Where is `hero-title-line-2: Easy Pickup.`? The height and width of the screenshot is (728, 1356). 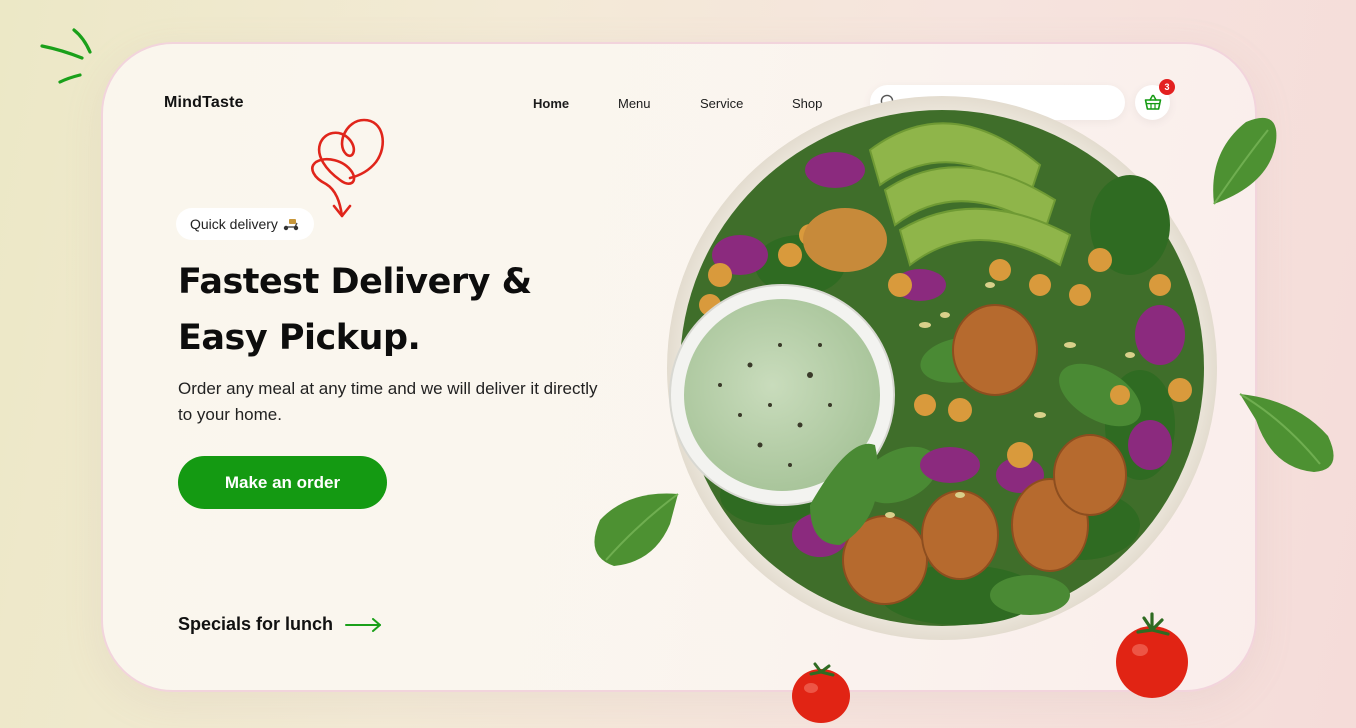 hero-title-line-2: Easy Pickup. is located at coordinates (299, 338).